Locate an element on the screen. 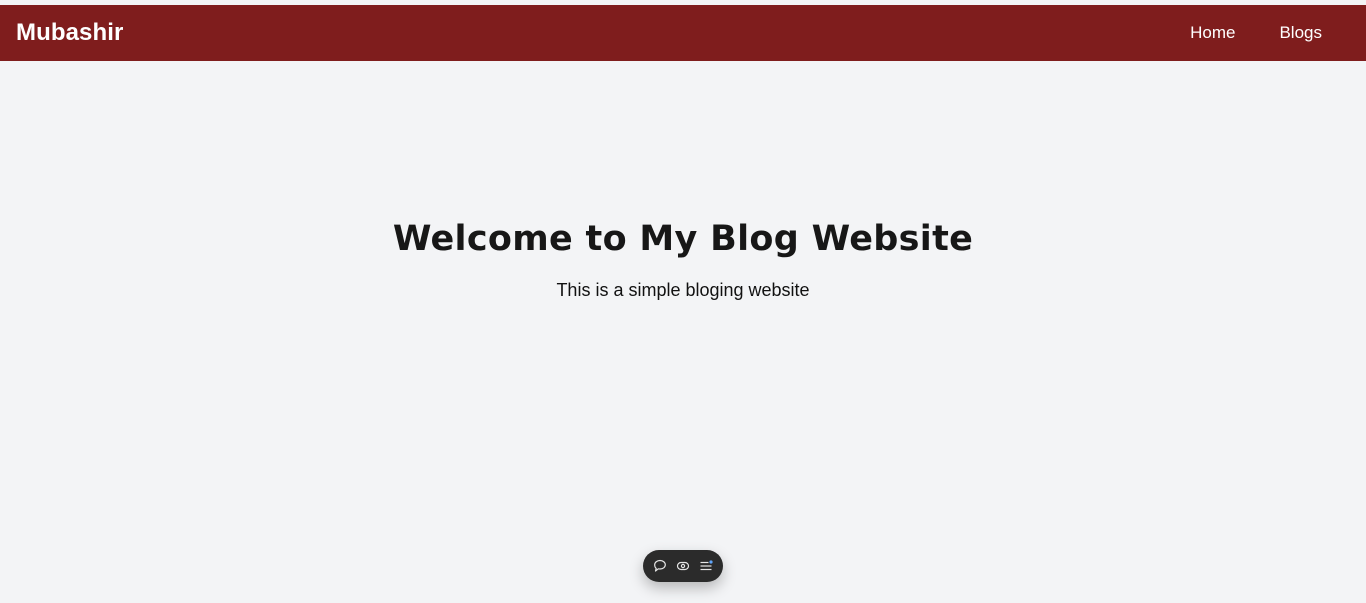 This screenshot has height=603, width=1366. preview-button is located at coordinates (683, 566).